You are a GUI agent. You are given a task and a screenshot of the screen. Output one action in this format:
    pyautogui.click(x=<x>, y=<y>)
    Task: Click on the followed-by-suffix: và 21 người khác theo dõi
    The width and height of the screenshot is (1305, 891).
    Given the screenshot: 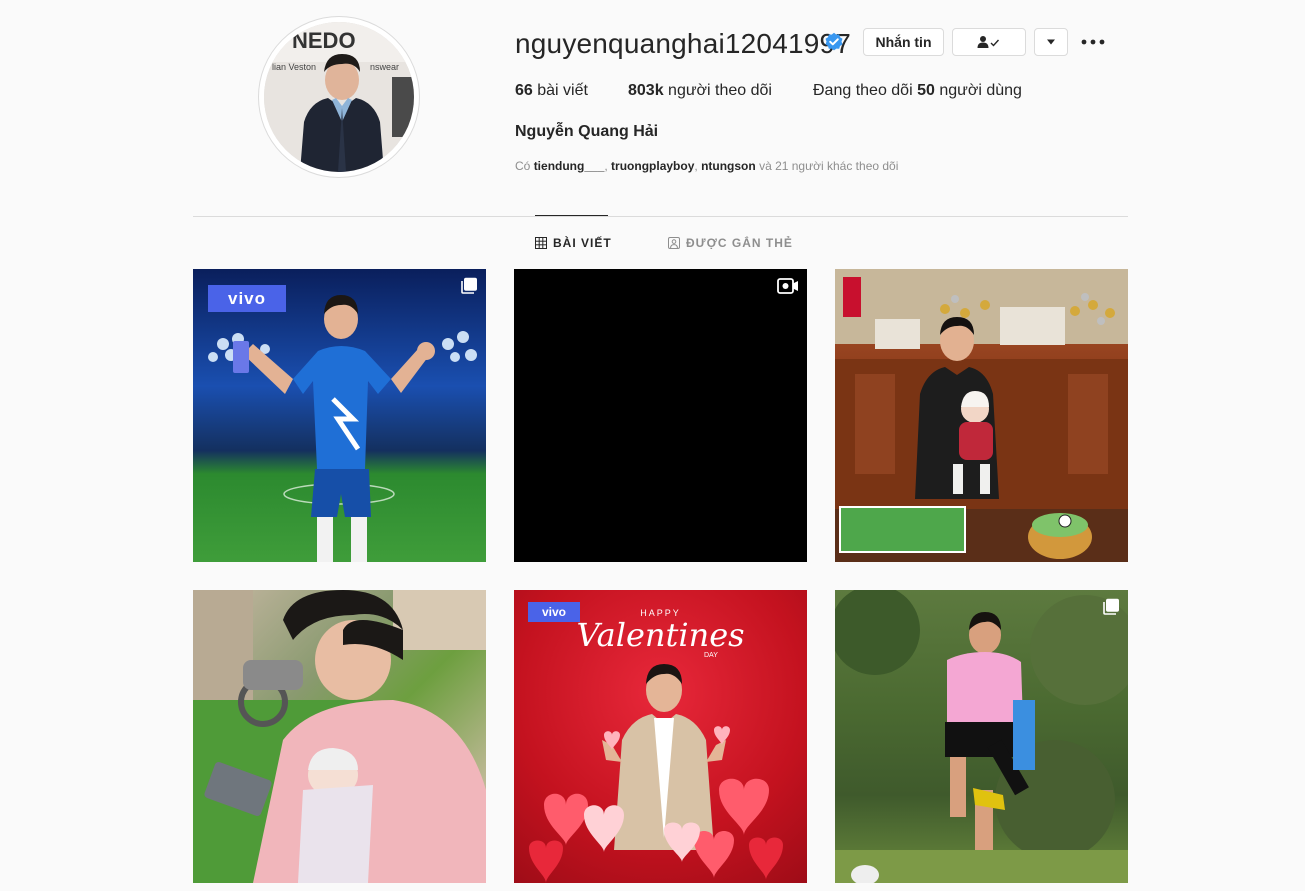 What is the action you would take?
    pyautogui.click(x=829, y=166)
    